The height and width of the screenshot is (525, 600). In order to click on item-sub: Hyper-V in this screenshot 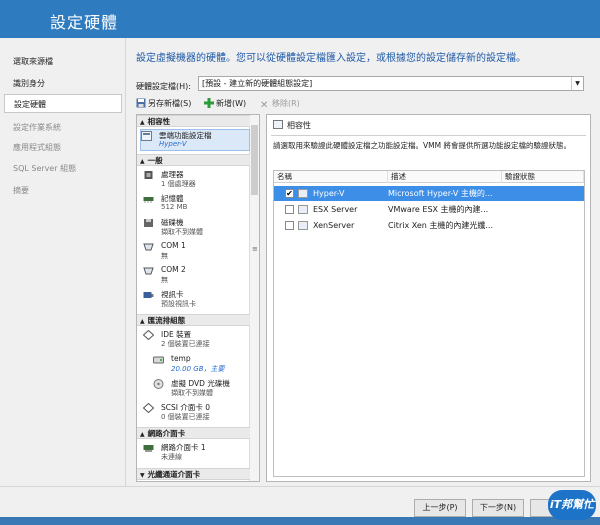, I will do `click(173, 144)`.